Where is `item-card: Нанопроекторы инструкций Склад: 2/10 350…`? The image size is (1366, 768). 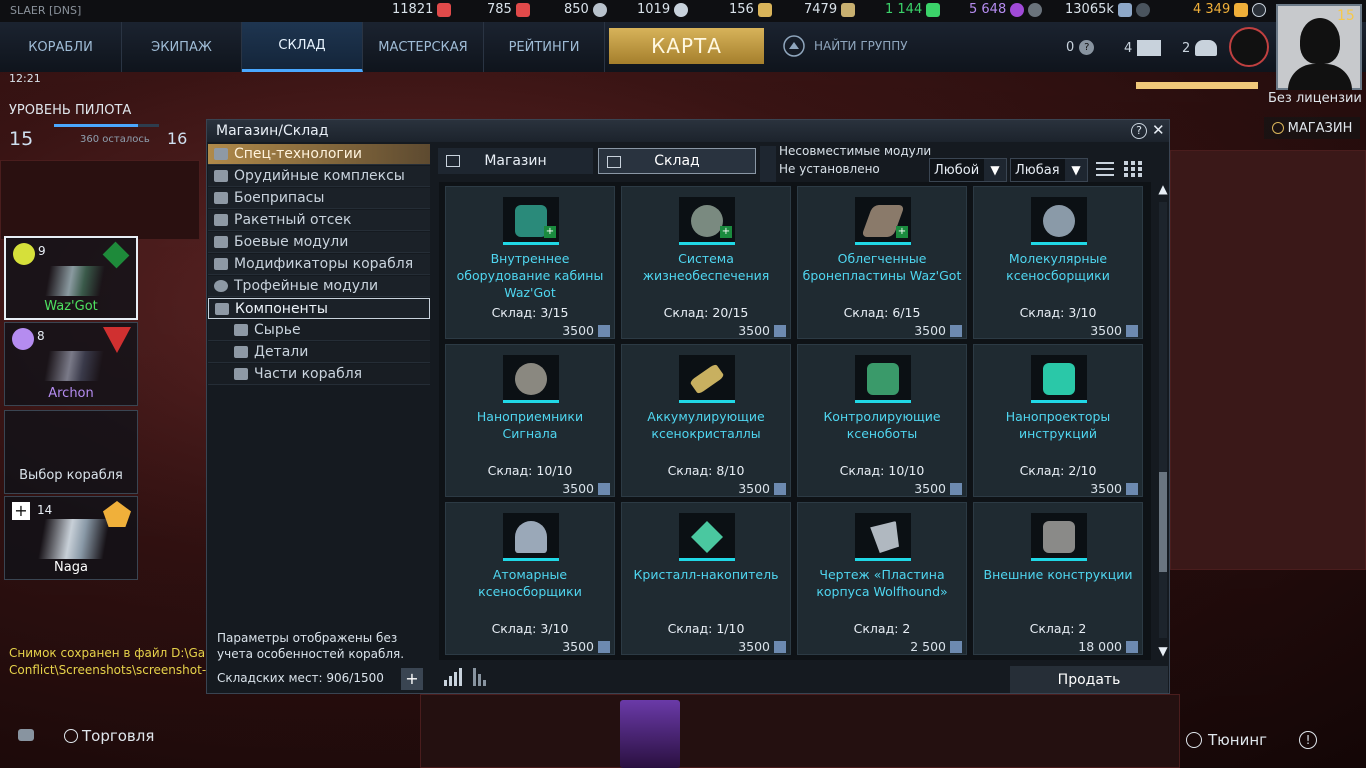
item-card: Нанопроекторы инструкций Склад: 2/10 350… is located at coordinates (1058, 420).